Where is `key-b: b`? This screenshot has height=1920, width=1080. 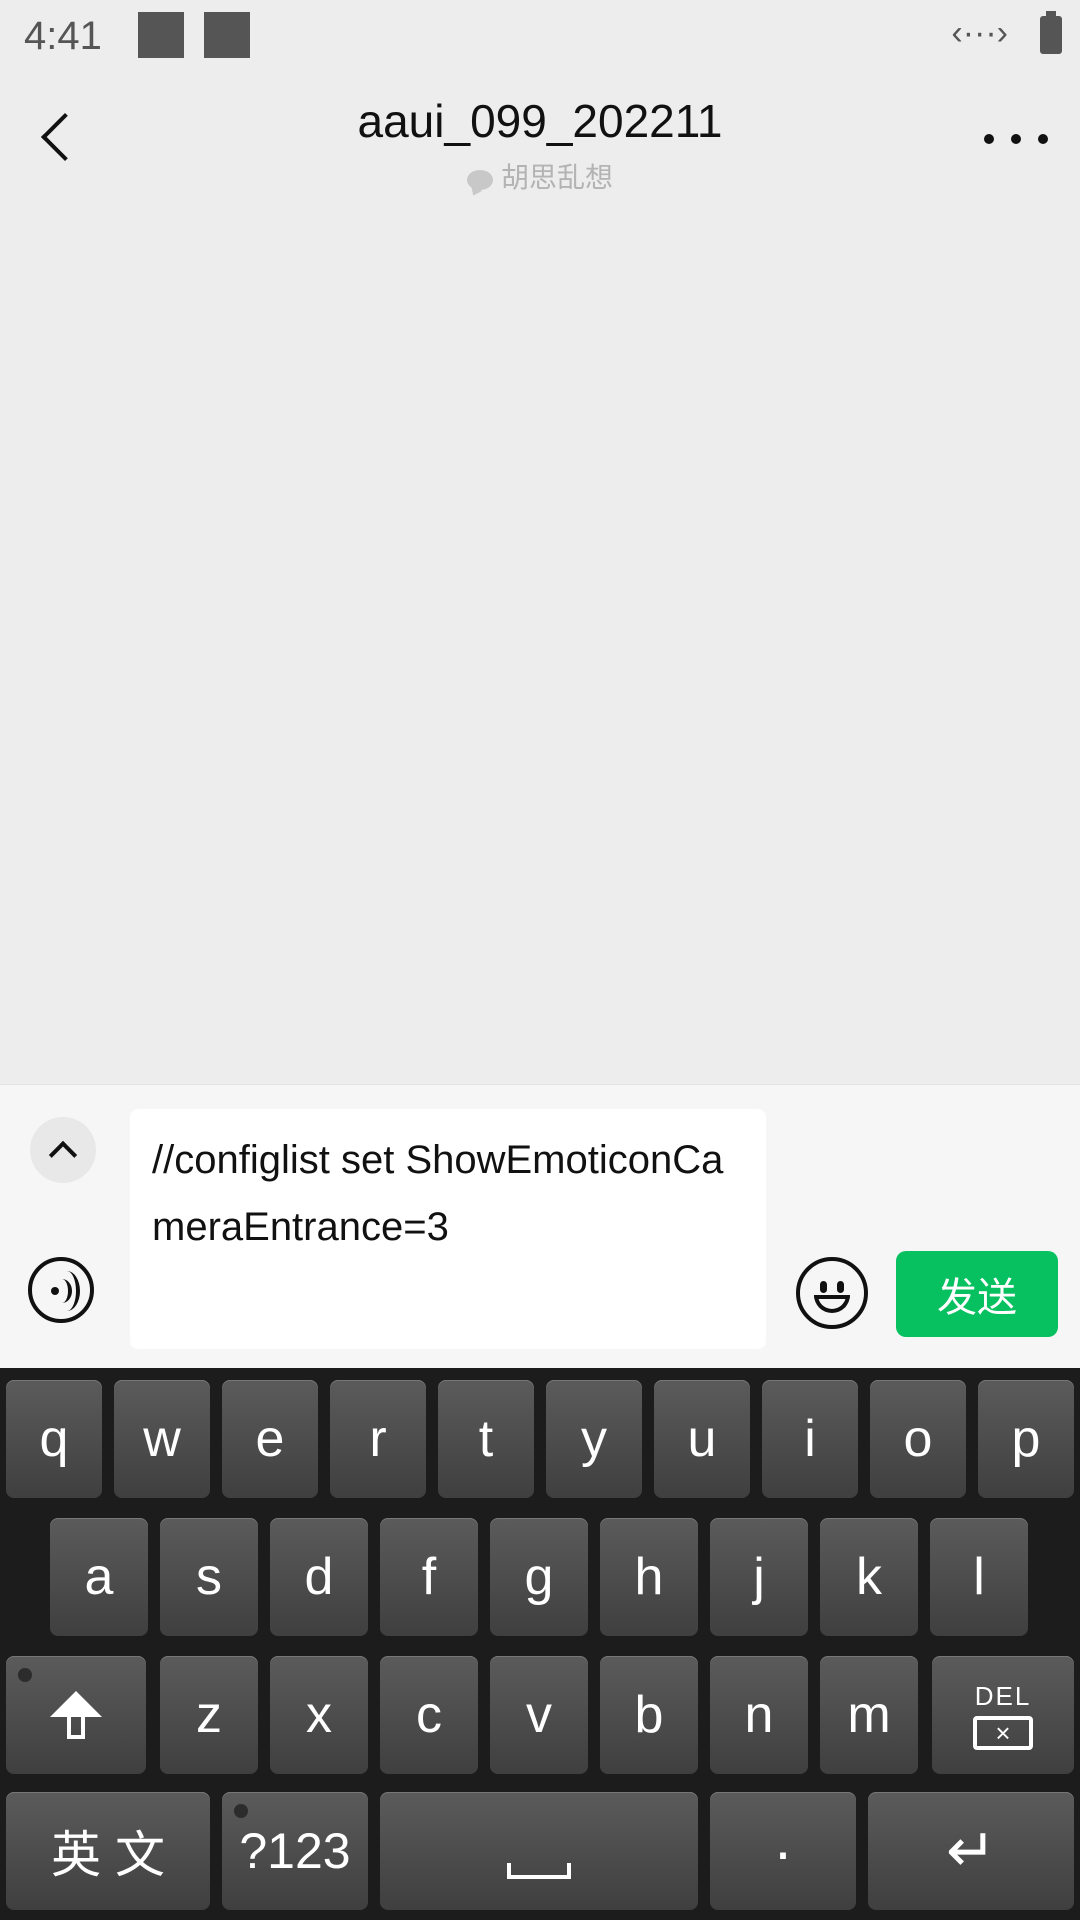
key-b: b is located at coordinates (649, 1715).